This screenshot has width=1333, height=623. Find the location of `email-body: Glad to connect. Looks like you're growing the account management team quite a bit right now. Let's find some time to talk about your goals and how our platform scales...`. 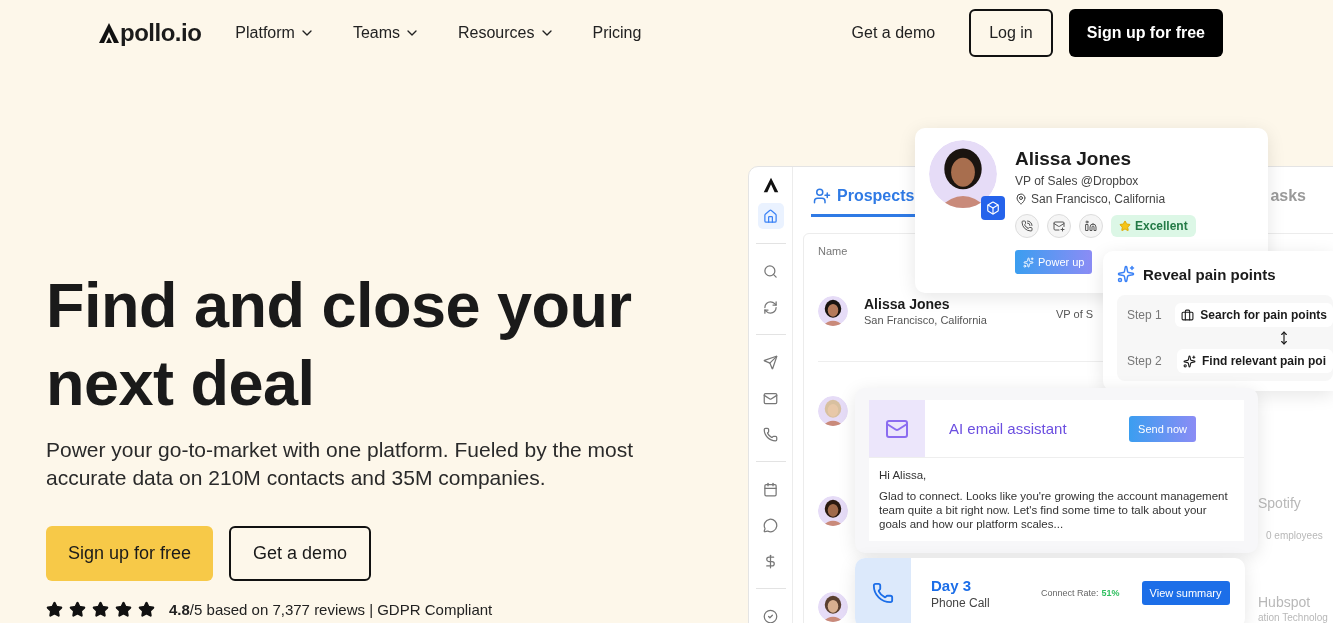

email-body: Glad to connect. Looks like you're growing the account management team quite a bit right now. Let's find some time to talk about your goals and how our platform scales... is located at coordinates (1054, 510).